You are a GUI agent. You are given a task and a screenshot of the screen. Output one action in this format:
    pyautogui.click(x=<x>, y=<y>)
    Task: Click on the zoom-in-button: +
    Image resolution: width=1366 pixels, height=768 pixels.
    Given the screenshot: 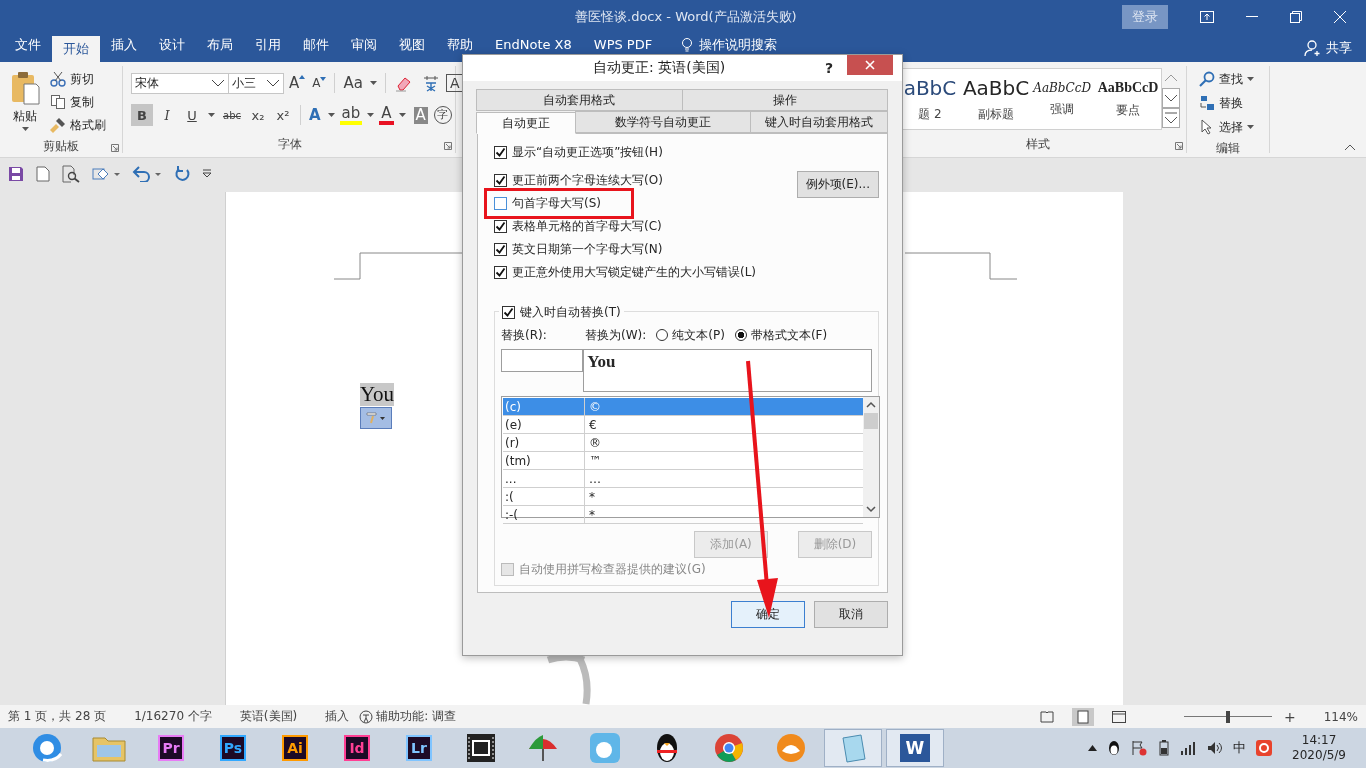 What is the action you would take?
    pyautogui.click(x=1289, y=716)
    